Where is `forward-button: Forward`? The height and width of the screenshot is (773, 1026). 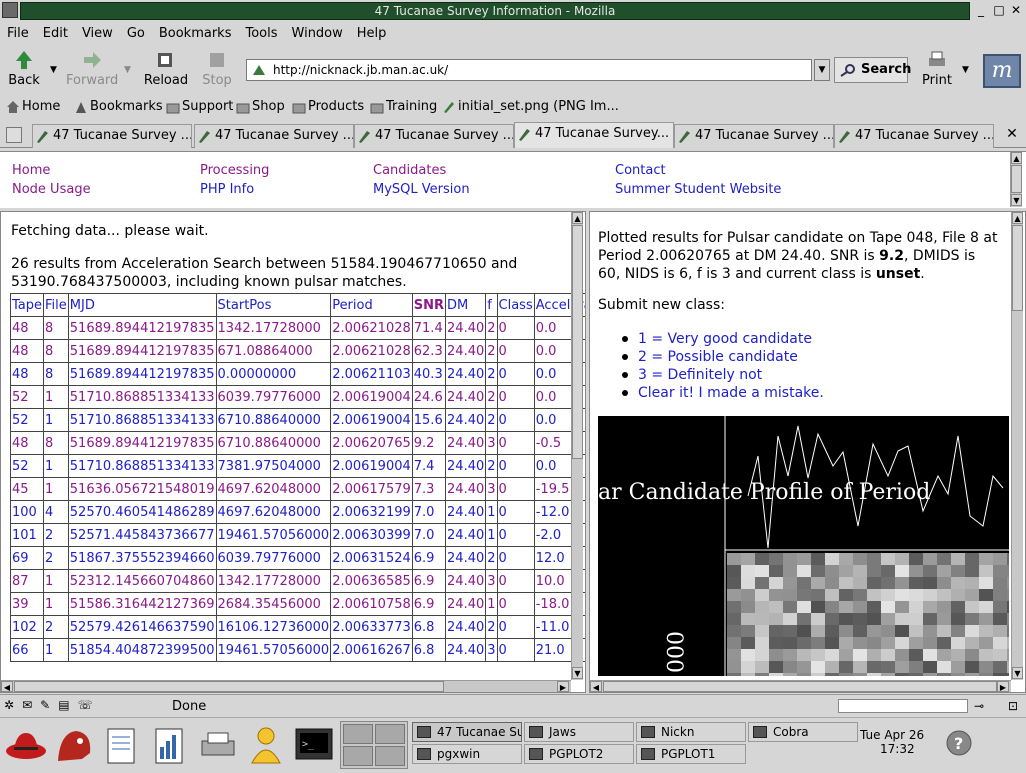
forward-button: Forward is located at coordinates (92, 71).